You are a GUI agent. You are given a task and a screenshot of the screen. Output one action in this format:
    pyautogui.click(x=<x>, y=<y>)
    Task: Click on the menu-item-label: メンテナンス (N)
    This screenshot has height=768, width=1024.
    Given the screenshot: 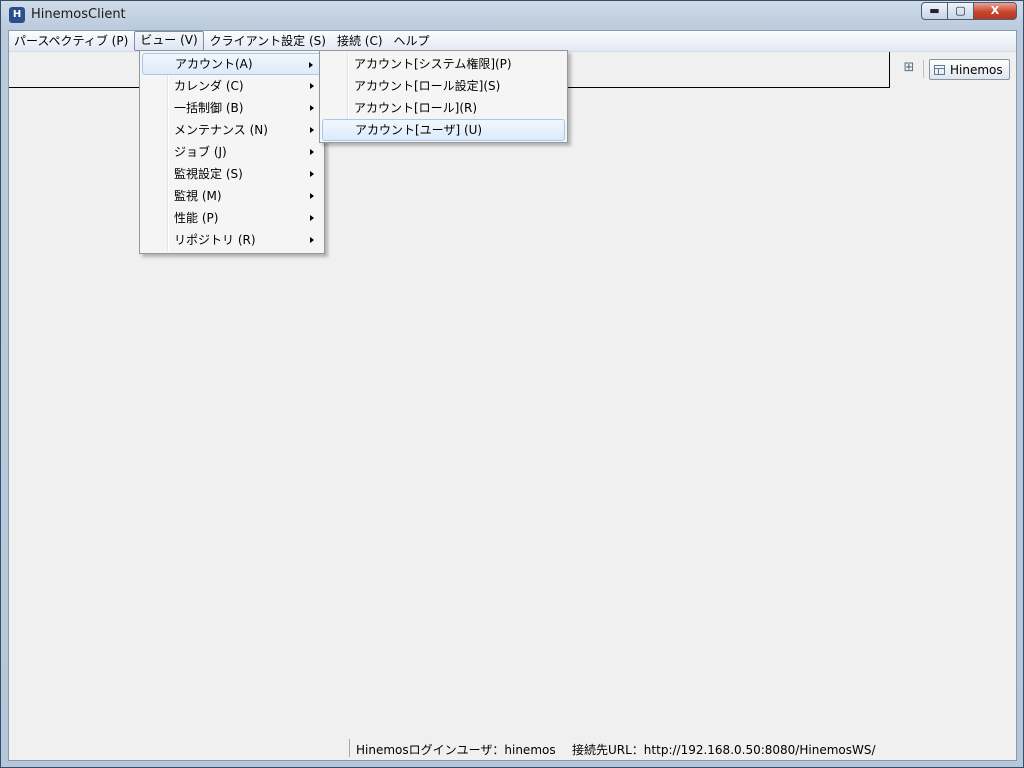 What is the action you would take?
    pyautogui.click(x=221, y=130)
    